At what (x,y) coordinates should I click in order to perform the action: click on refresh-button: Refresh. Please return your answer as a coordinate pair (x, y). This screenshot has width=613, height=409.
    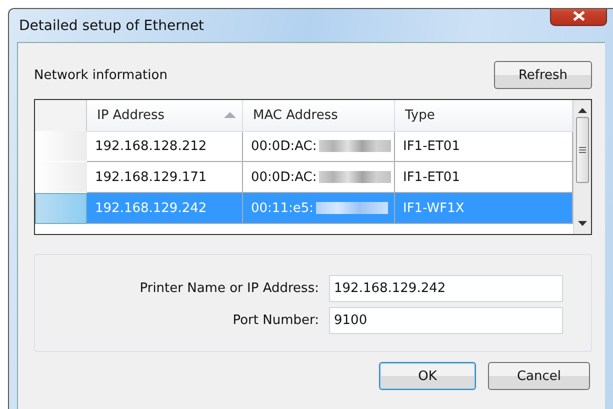
    Looking at the image, I should click on (543, 75).